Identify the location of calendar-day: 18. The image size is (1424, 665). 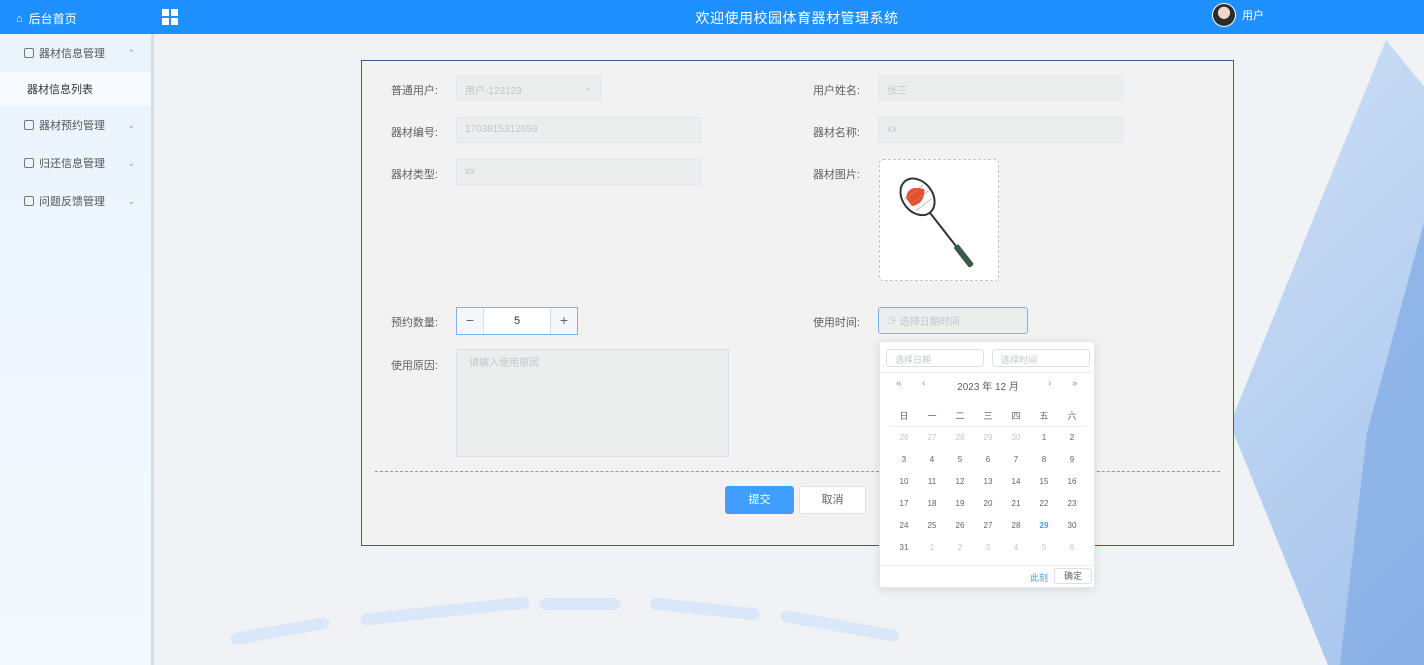
(932, 503).